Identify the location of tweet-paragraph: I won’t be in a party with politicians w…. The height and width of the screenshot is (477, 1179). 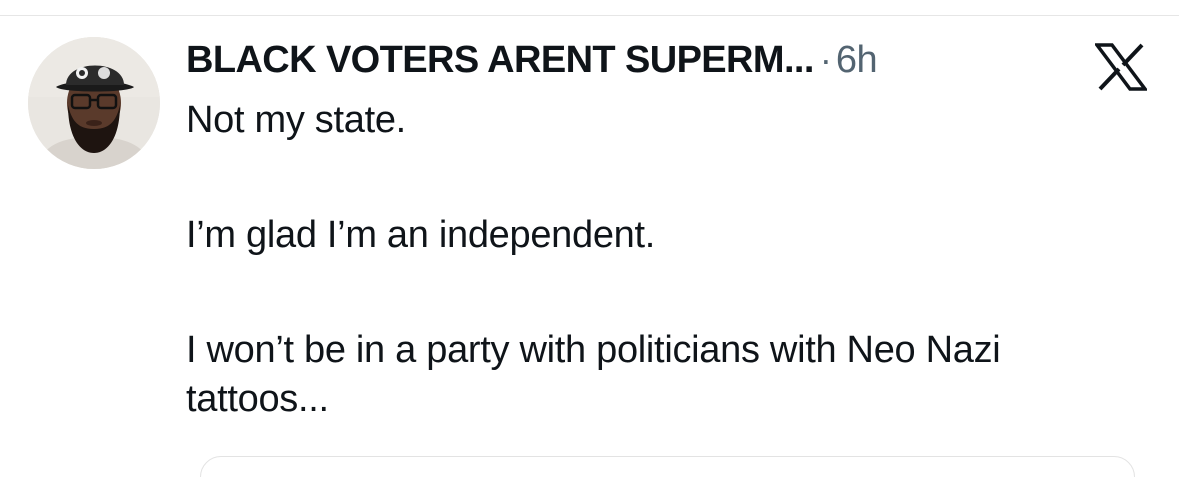
(593, 374).